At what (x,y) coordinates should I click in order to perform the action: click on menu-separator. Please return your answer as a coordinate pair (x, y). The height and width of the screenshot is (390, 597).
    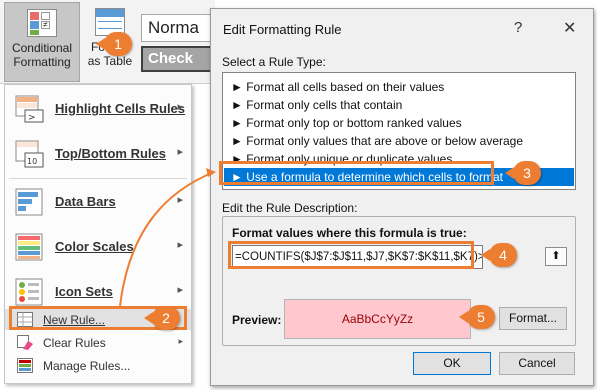
    Looking at the image, I should click on (98, 178).